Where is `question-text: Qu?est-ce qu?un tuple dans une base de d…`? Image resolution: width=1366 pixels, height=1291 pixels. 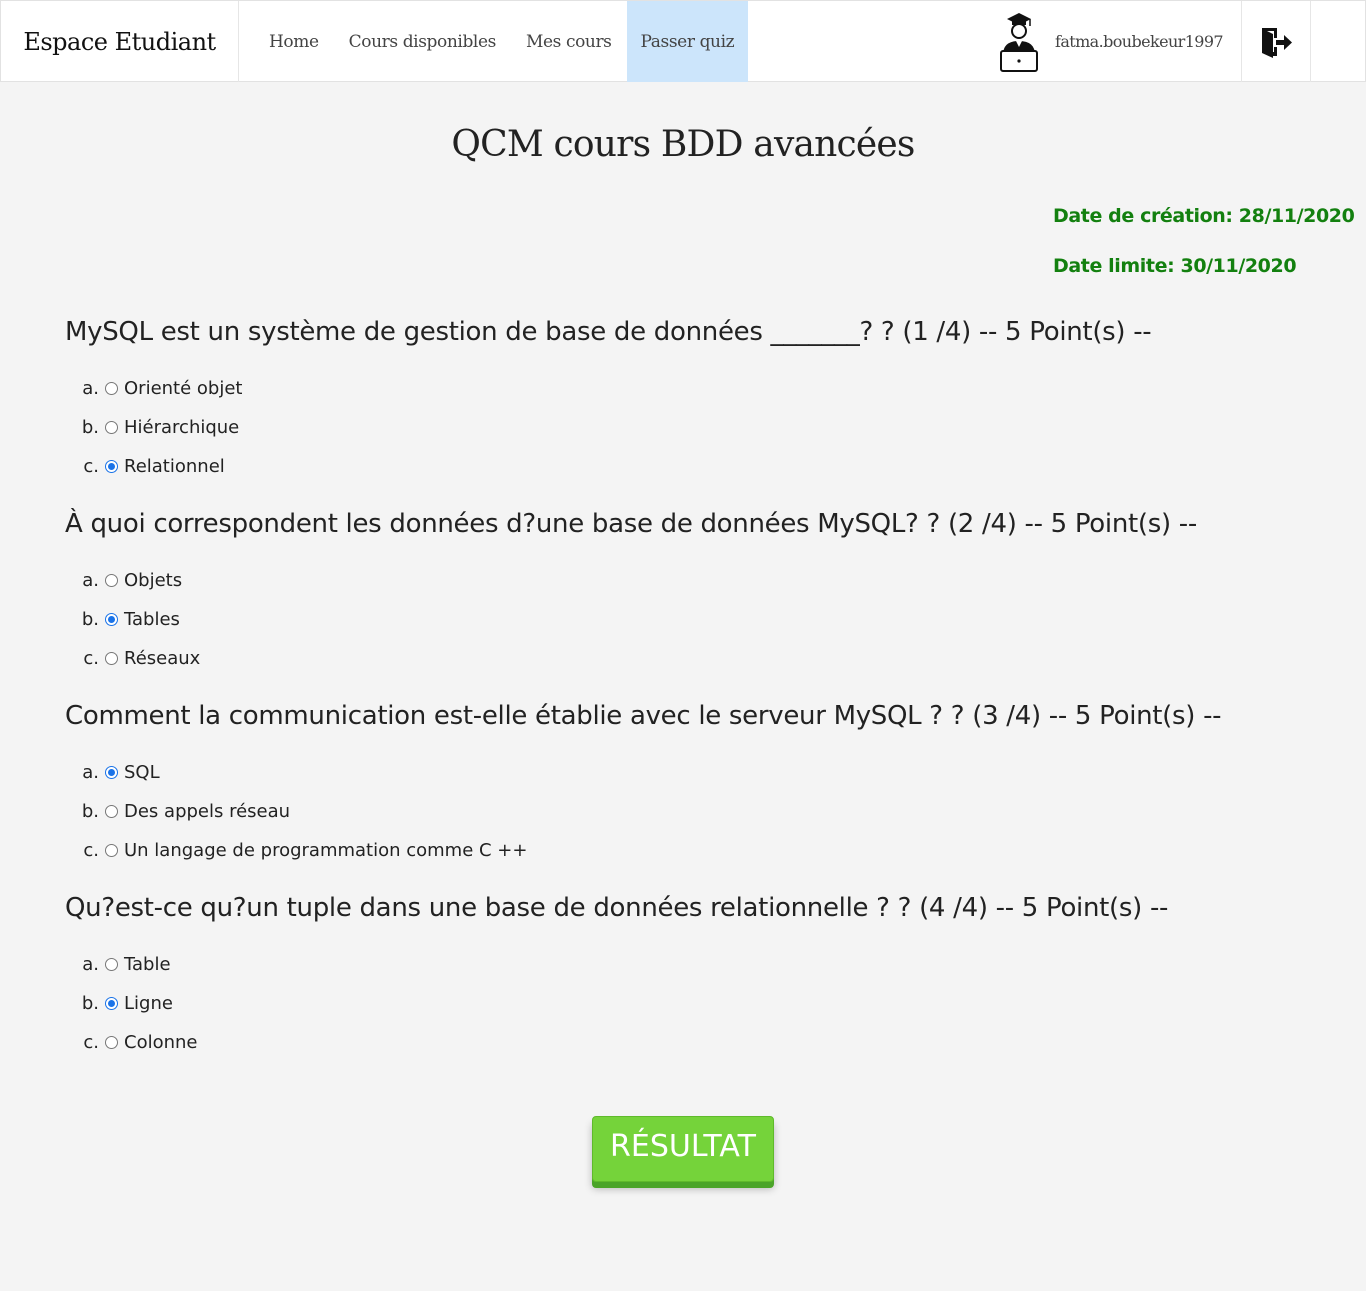
question-text: Qu?est-ce qu?un tuple dans une base de d… is located at coordinates (617, 908).